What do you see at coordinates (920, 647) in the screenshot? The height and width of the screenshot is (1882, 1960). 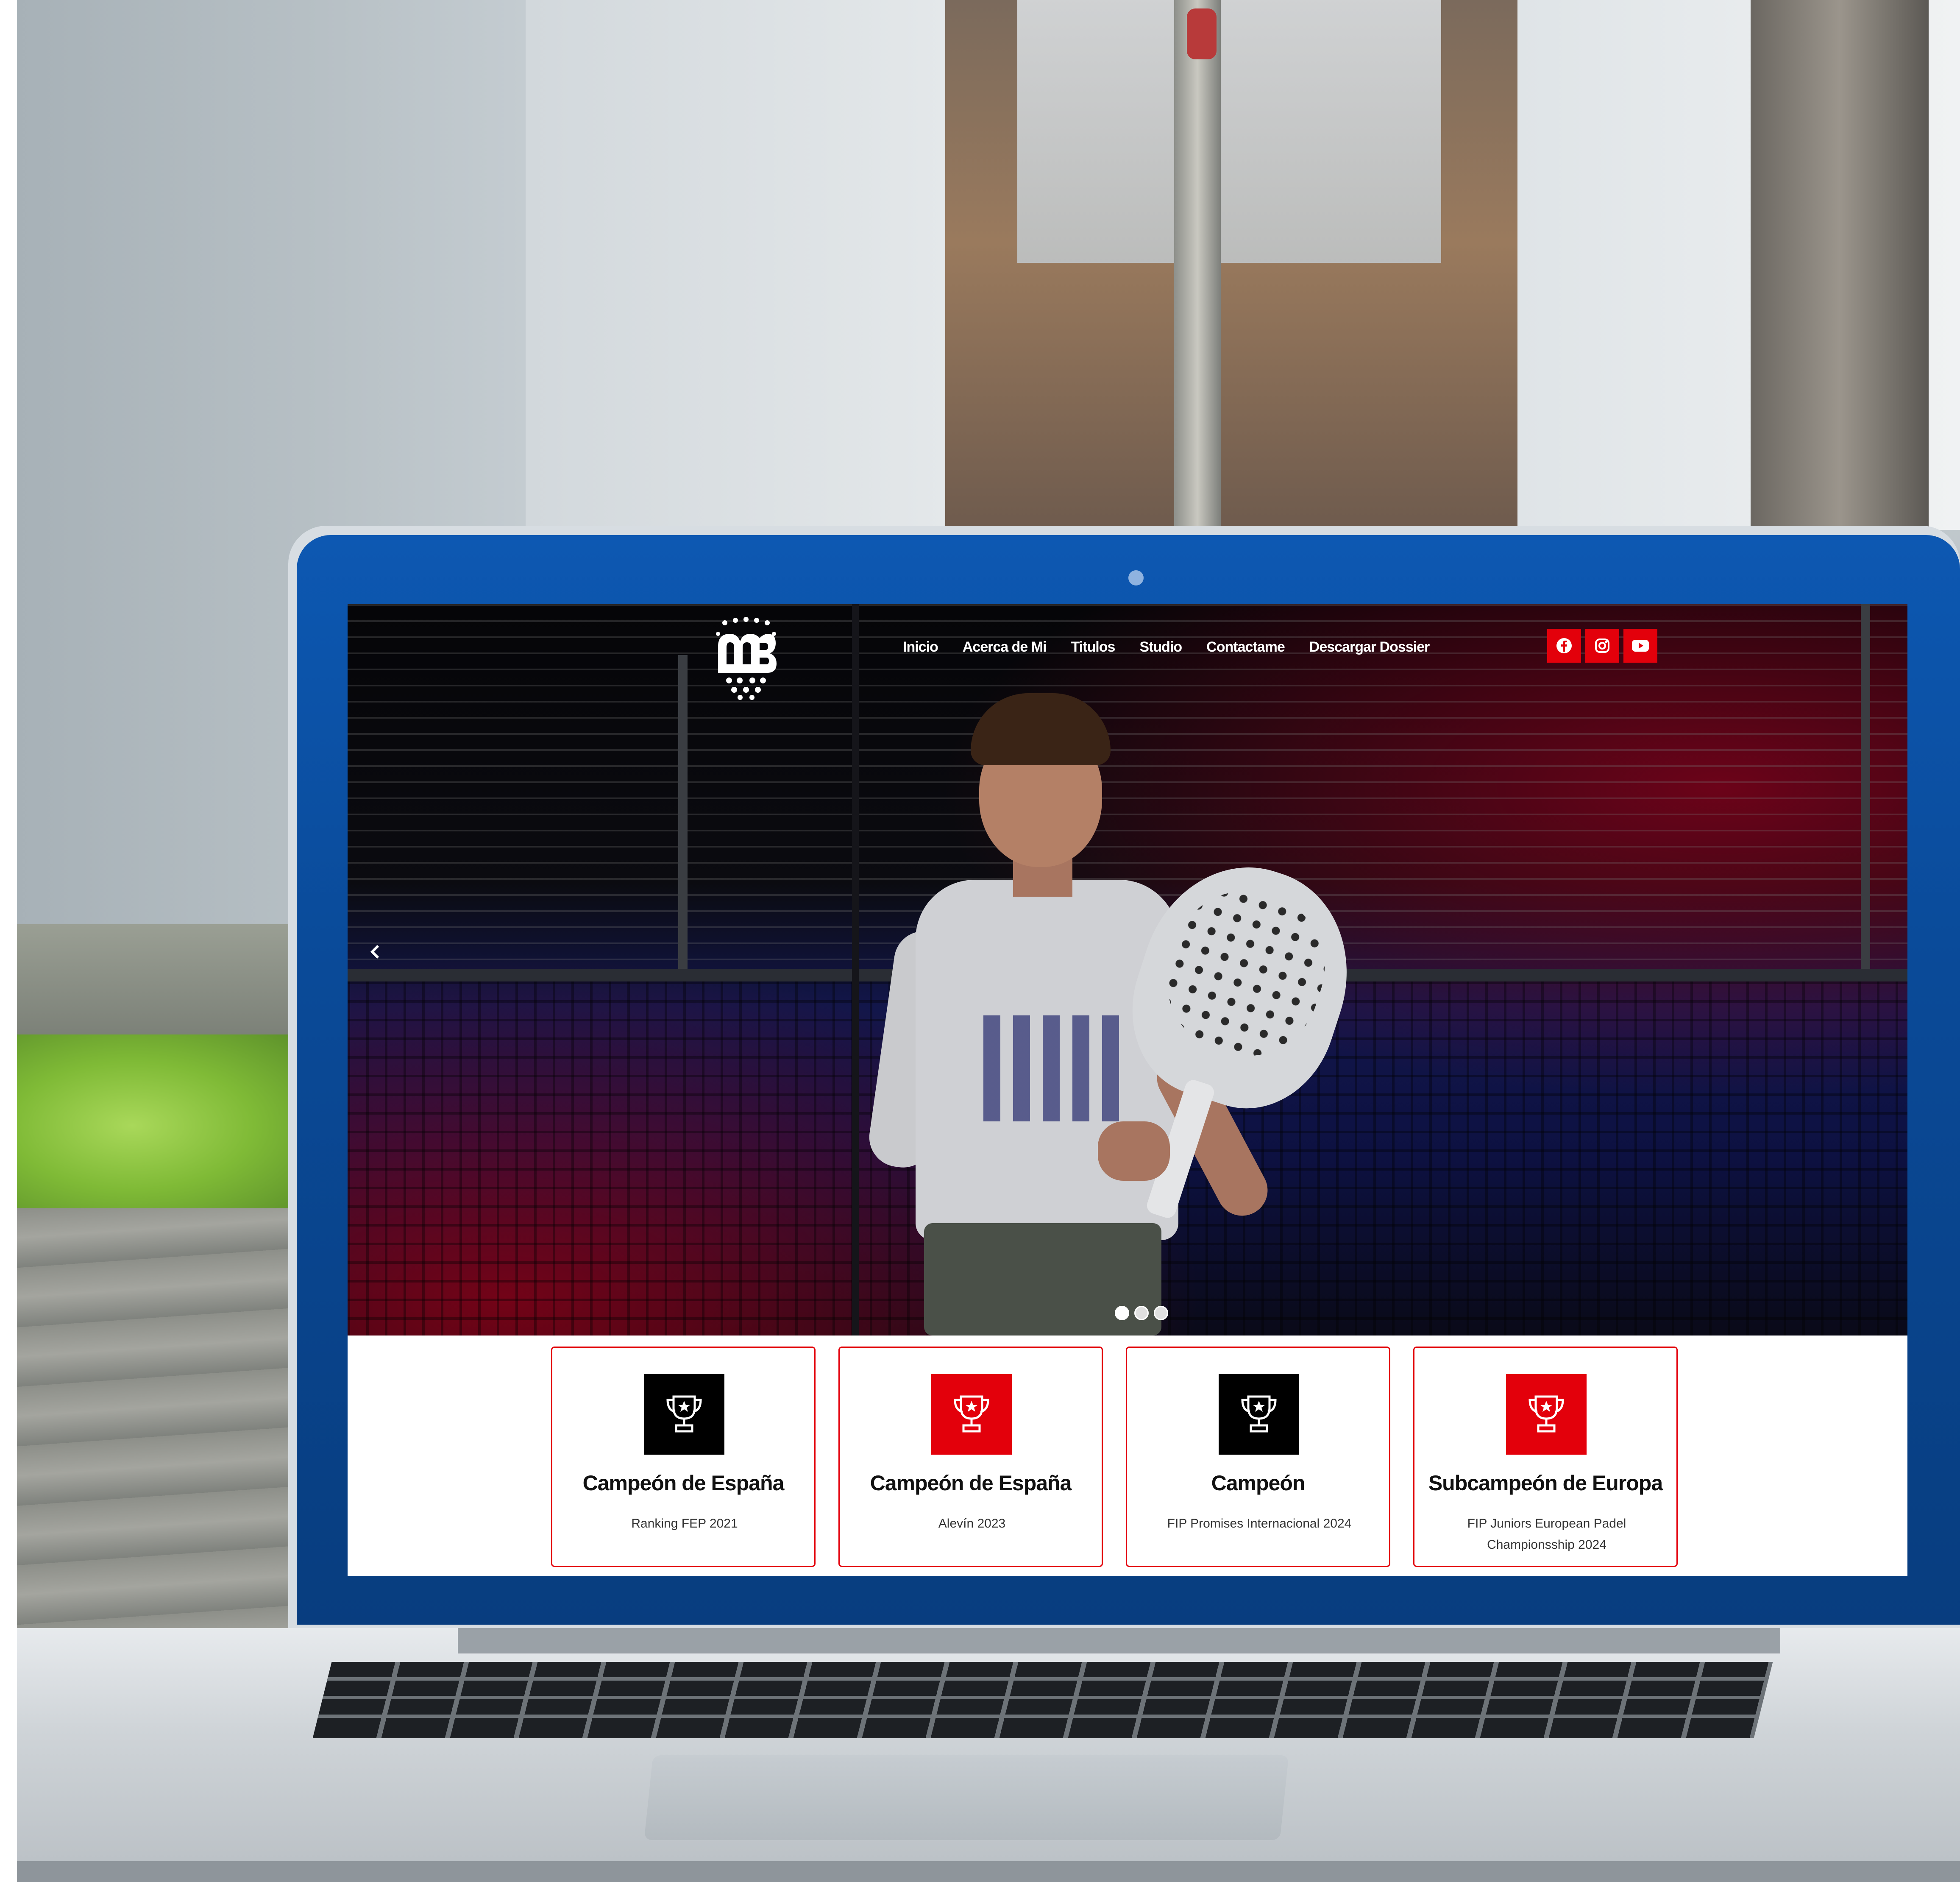 I see `nav-inicio: Inicio` at bounding box center [920, 647].